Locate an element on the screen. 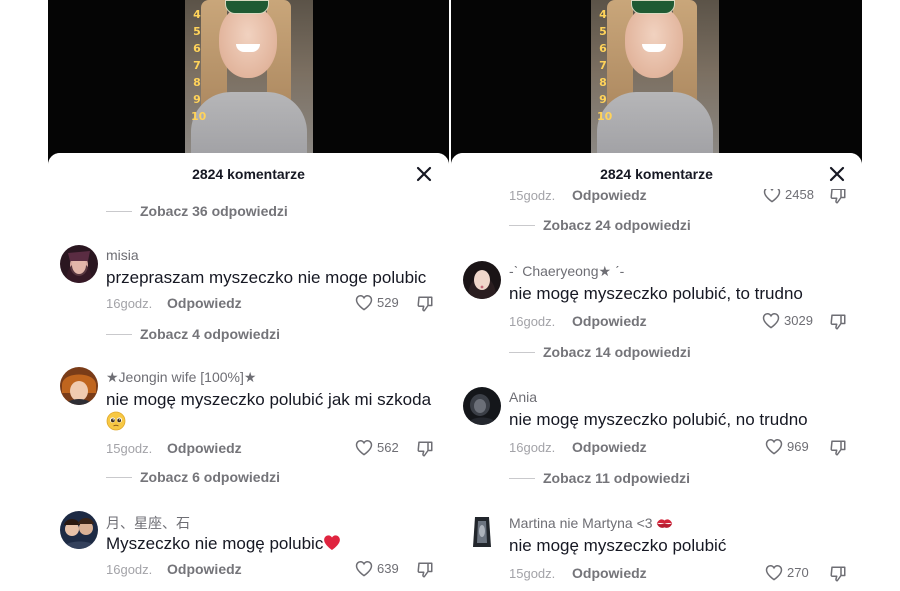  like-button: 639 is located at coordinates (377, 568).